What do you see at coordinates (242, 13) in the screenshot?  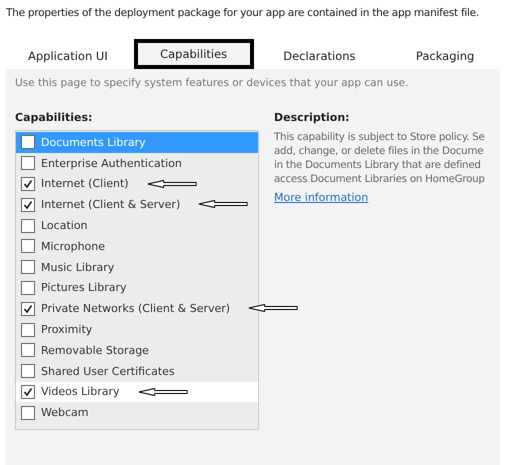 I see `intro-text: The properties of the deployment package for your app are contained in the app manifest file.` at bounding box center [242, 13].